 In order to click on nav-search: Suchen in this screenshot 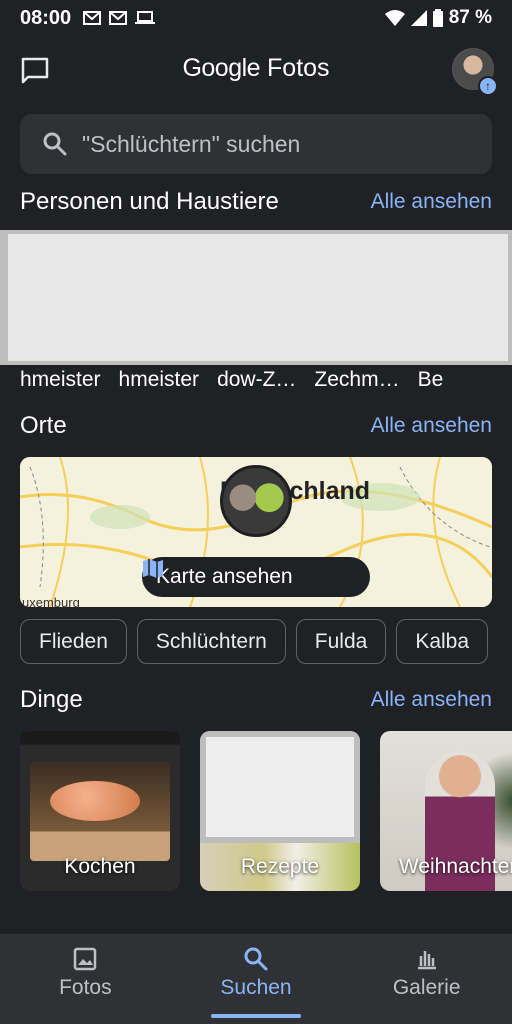, I will do `click(256, 979)`.